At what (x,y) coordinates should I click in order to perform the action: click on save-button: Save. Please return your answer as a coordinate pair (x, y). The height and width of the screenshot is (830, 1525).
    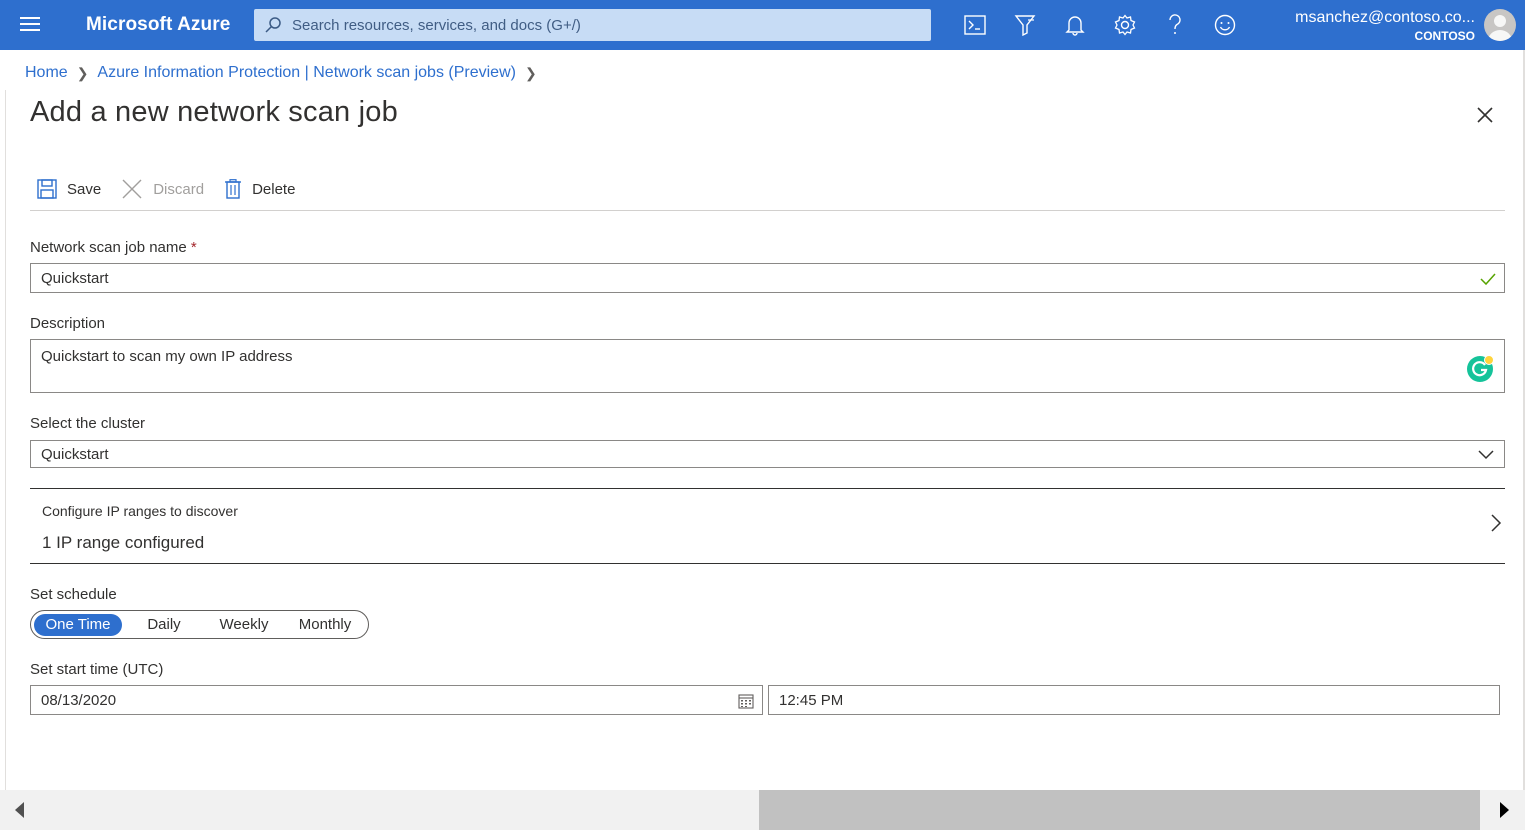
    Looking at the image, I should click on (69, 189).